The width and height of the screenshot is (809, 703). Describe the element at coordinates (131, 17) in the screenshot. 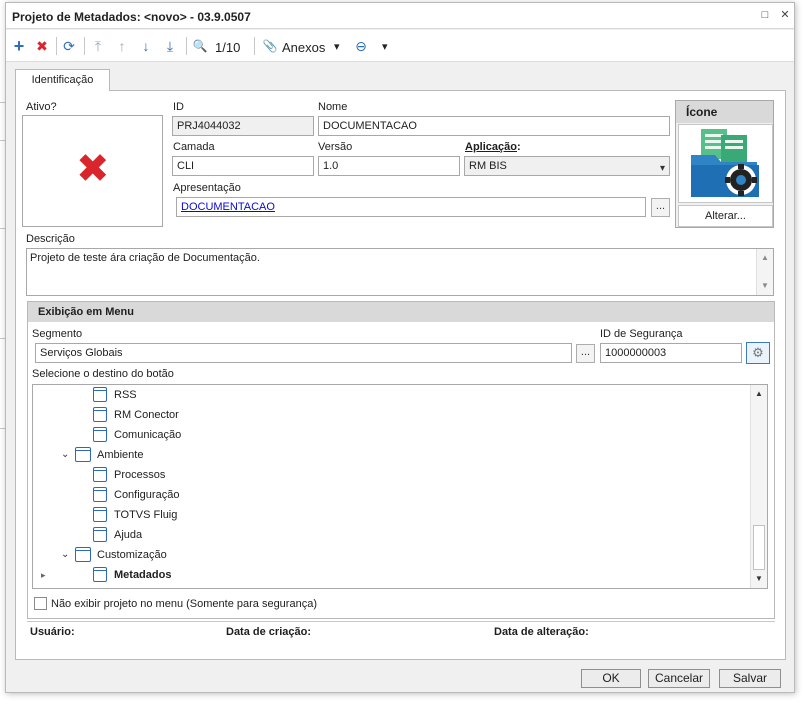

I see `window-title: Projeto de Metadados: <novo> - 03.9.0507` at that location.